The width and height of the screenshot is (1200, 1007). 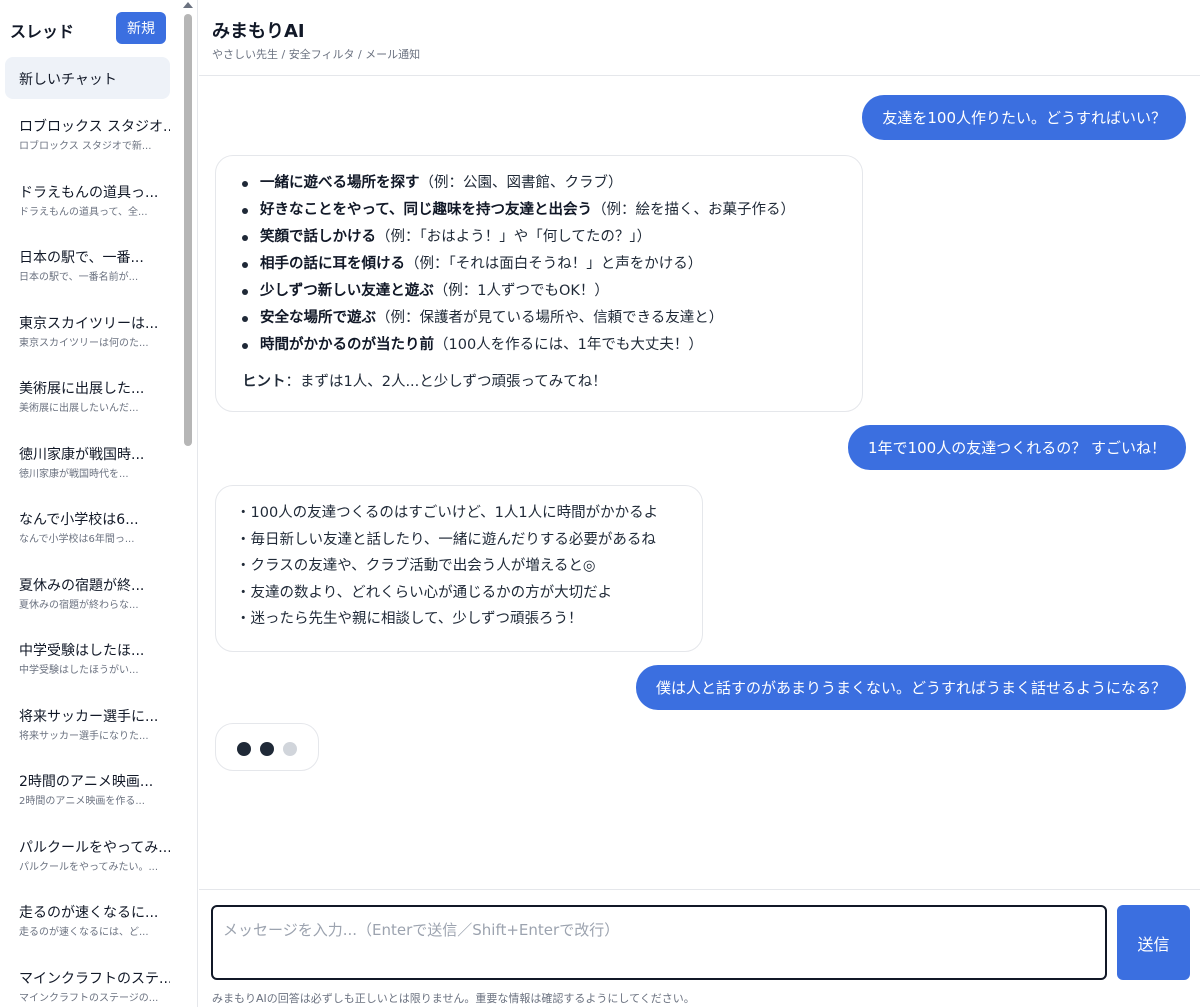 I want to click on ai-hint: ヒント：まずは1人、2人...と少しずつ頑張ってみてね！, so click(x=543, y=382).